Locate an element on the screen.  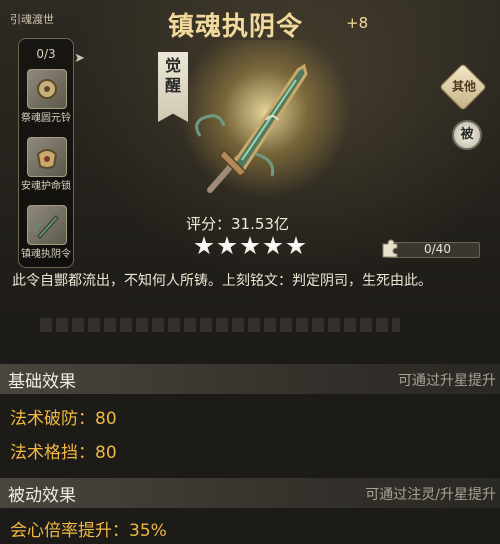
star-rating is located at coordinates (251, 247).